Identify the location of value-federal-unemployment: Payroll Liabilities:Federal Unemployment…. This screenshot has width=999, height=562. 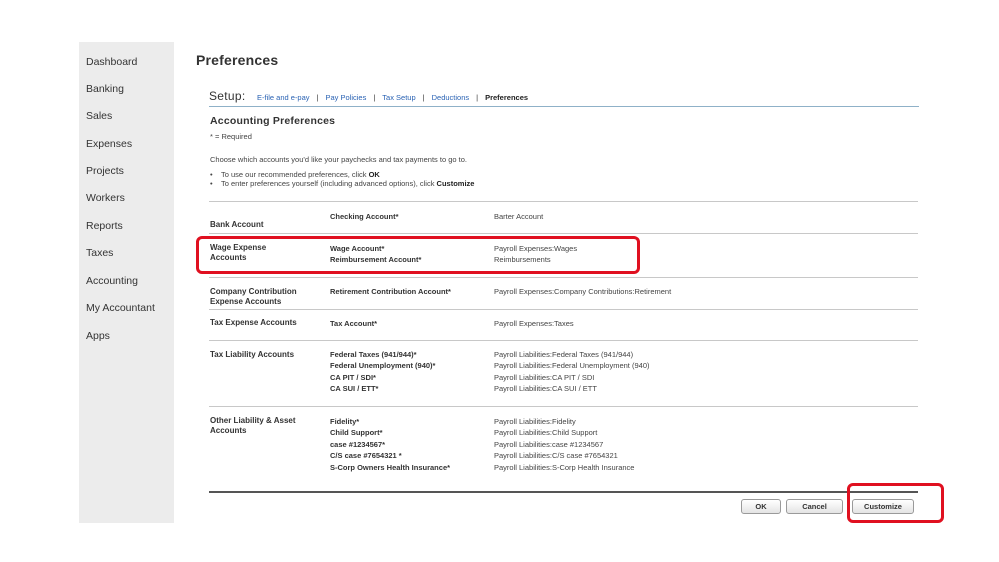
(572, 365).